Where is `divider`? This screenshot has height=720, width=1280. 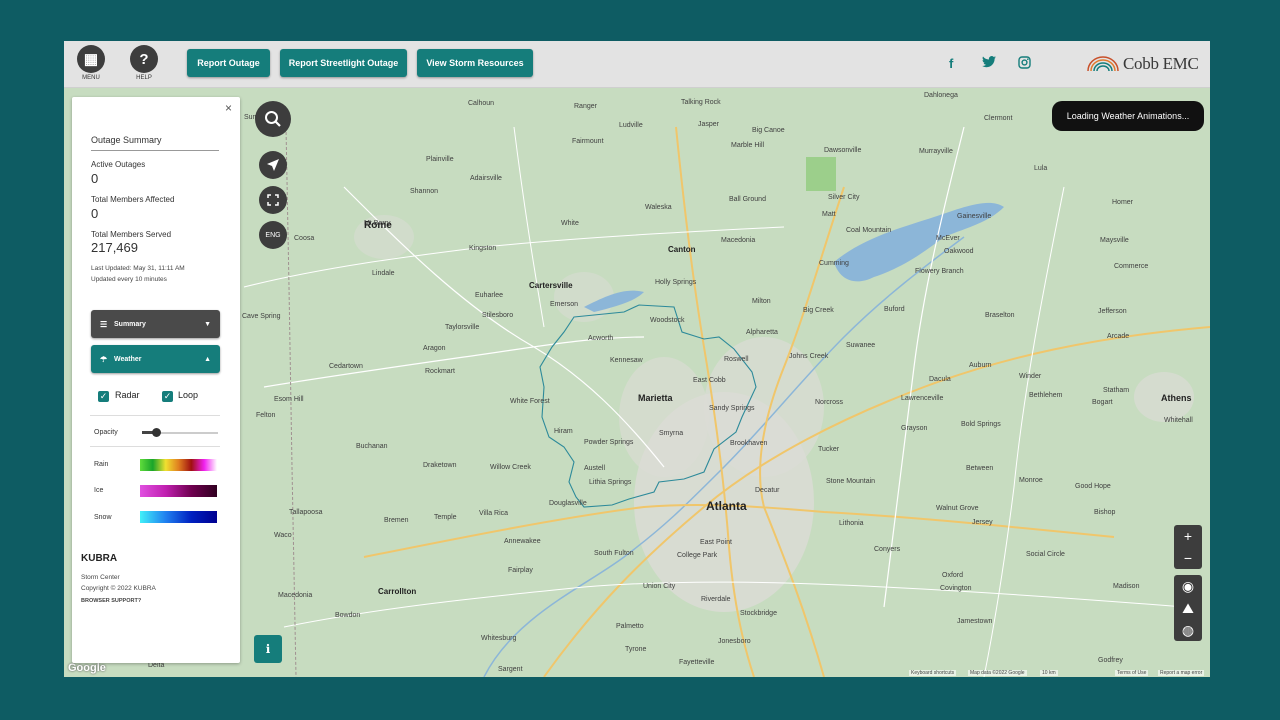 divider is located at coordinates (155, 446).